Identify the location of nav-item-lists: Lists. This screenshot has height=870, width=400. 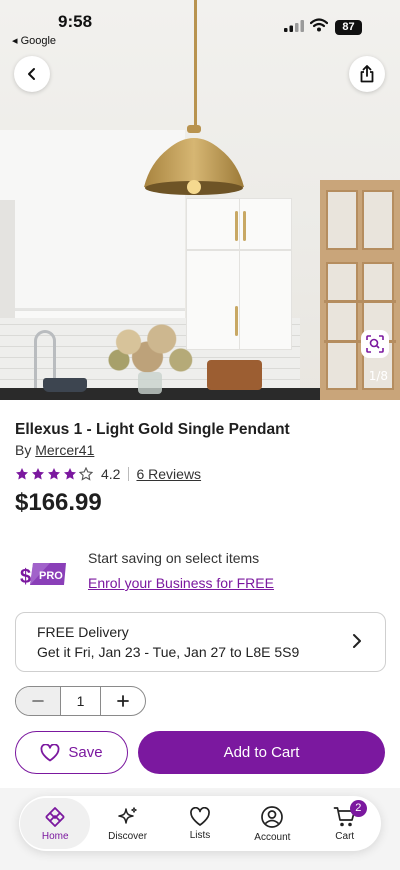
(200, 823).